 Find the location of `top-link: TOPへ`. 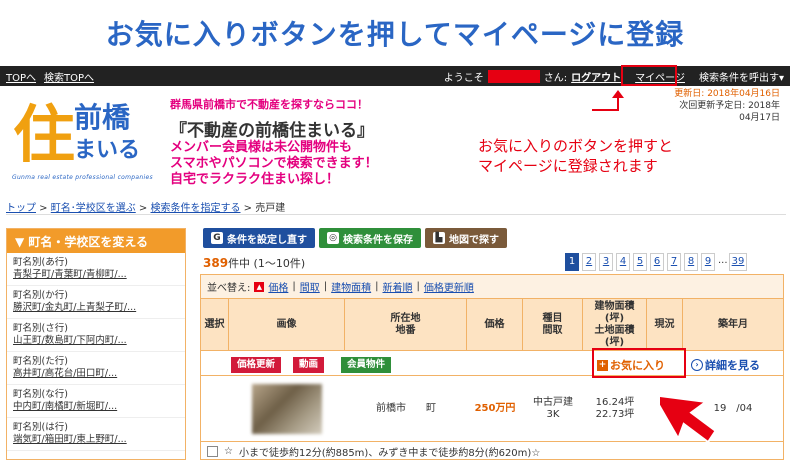

top-link: TOPへ is located at coordinates (21, 76).